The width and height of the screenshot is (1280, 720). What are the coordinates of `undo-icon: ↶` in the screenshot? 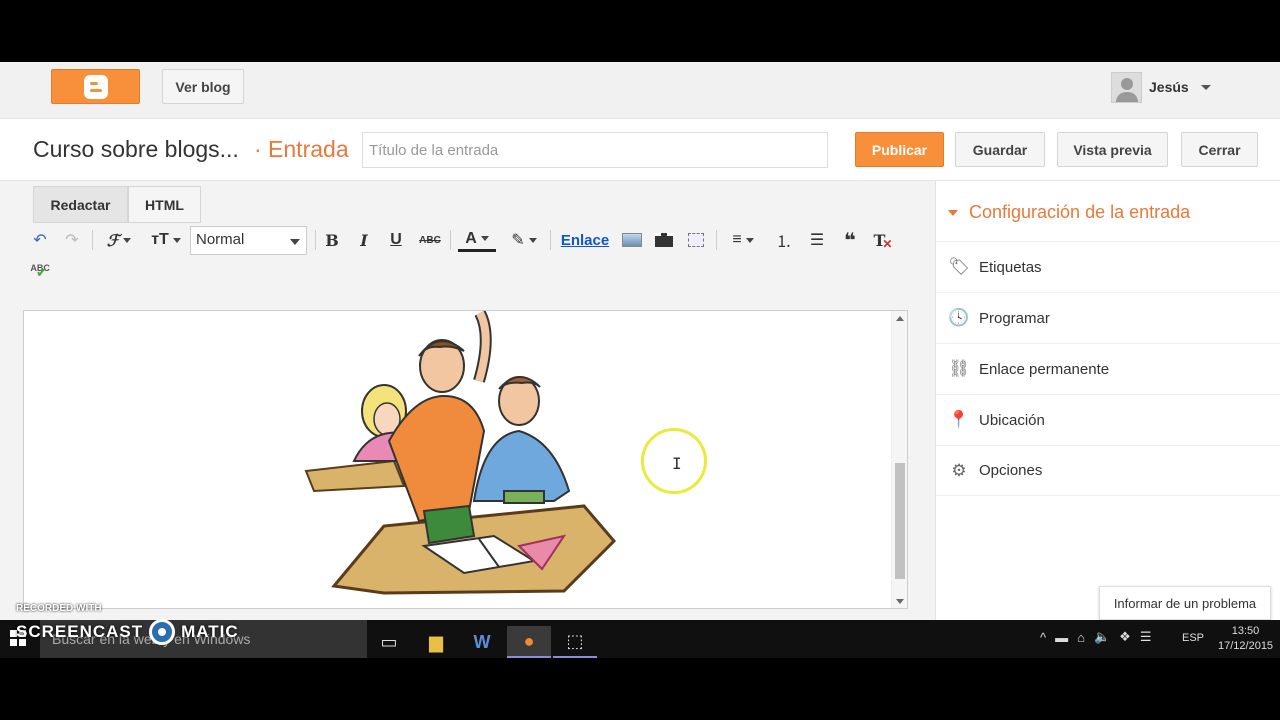 It's located at (40, 240).